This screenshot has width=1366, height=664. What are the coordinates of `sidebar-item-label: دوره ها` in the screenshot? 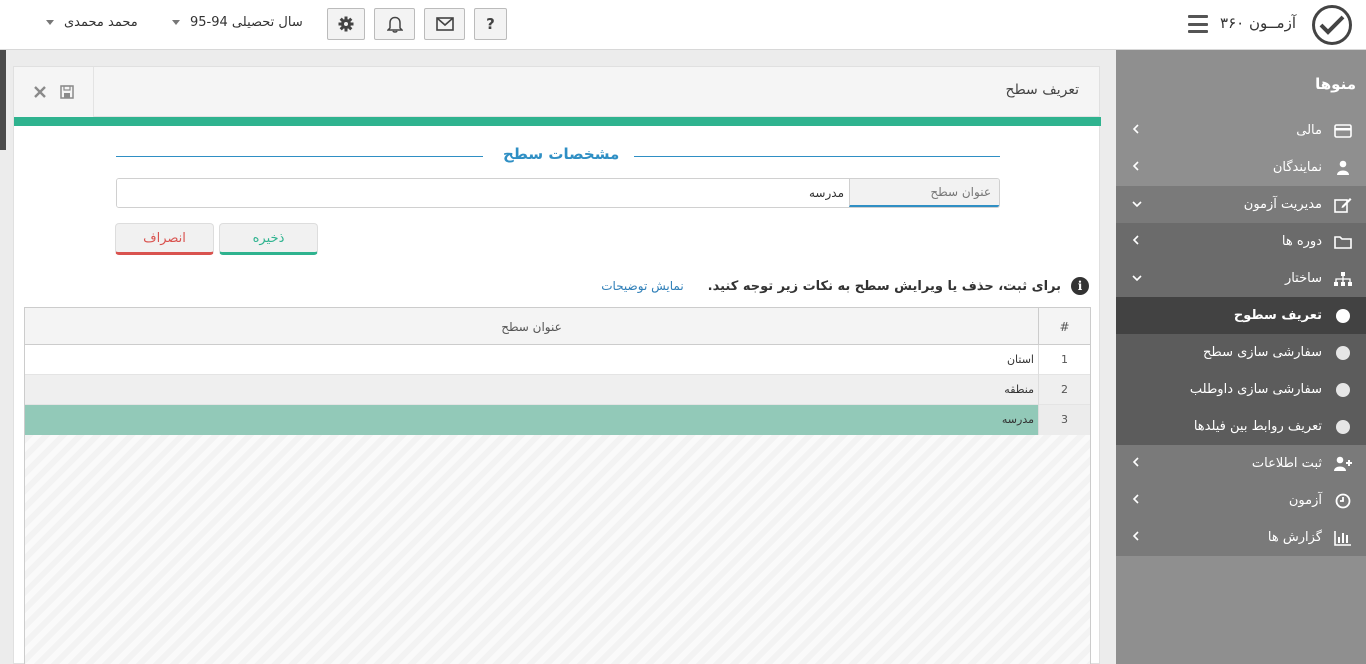 It's located at (1301, 241).